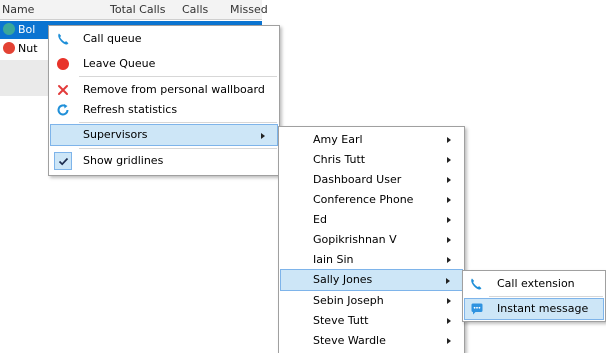 This screenshot has height=353, width=606. What do you see at coordinates (28, 48) in the screenshot?
I see `row-name: Nut` at bounding box center [28, 48].